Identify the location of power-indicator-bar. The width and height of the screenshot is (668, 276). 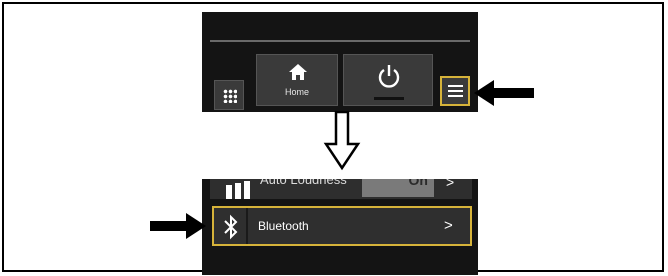
(389, 98).